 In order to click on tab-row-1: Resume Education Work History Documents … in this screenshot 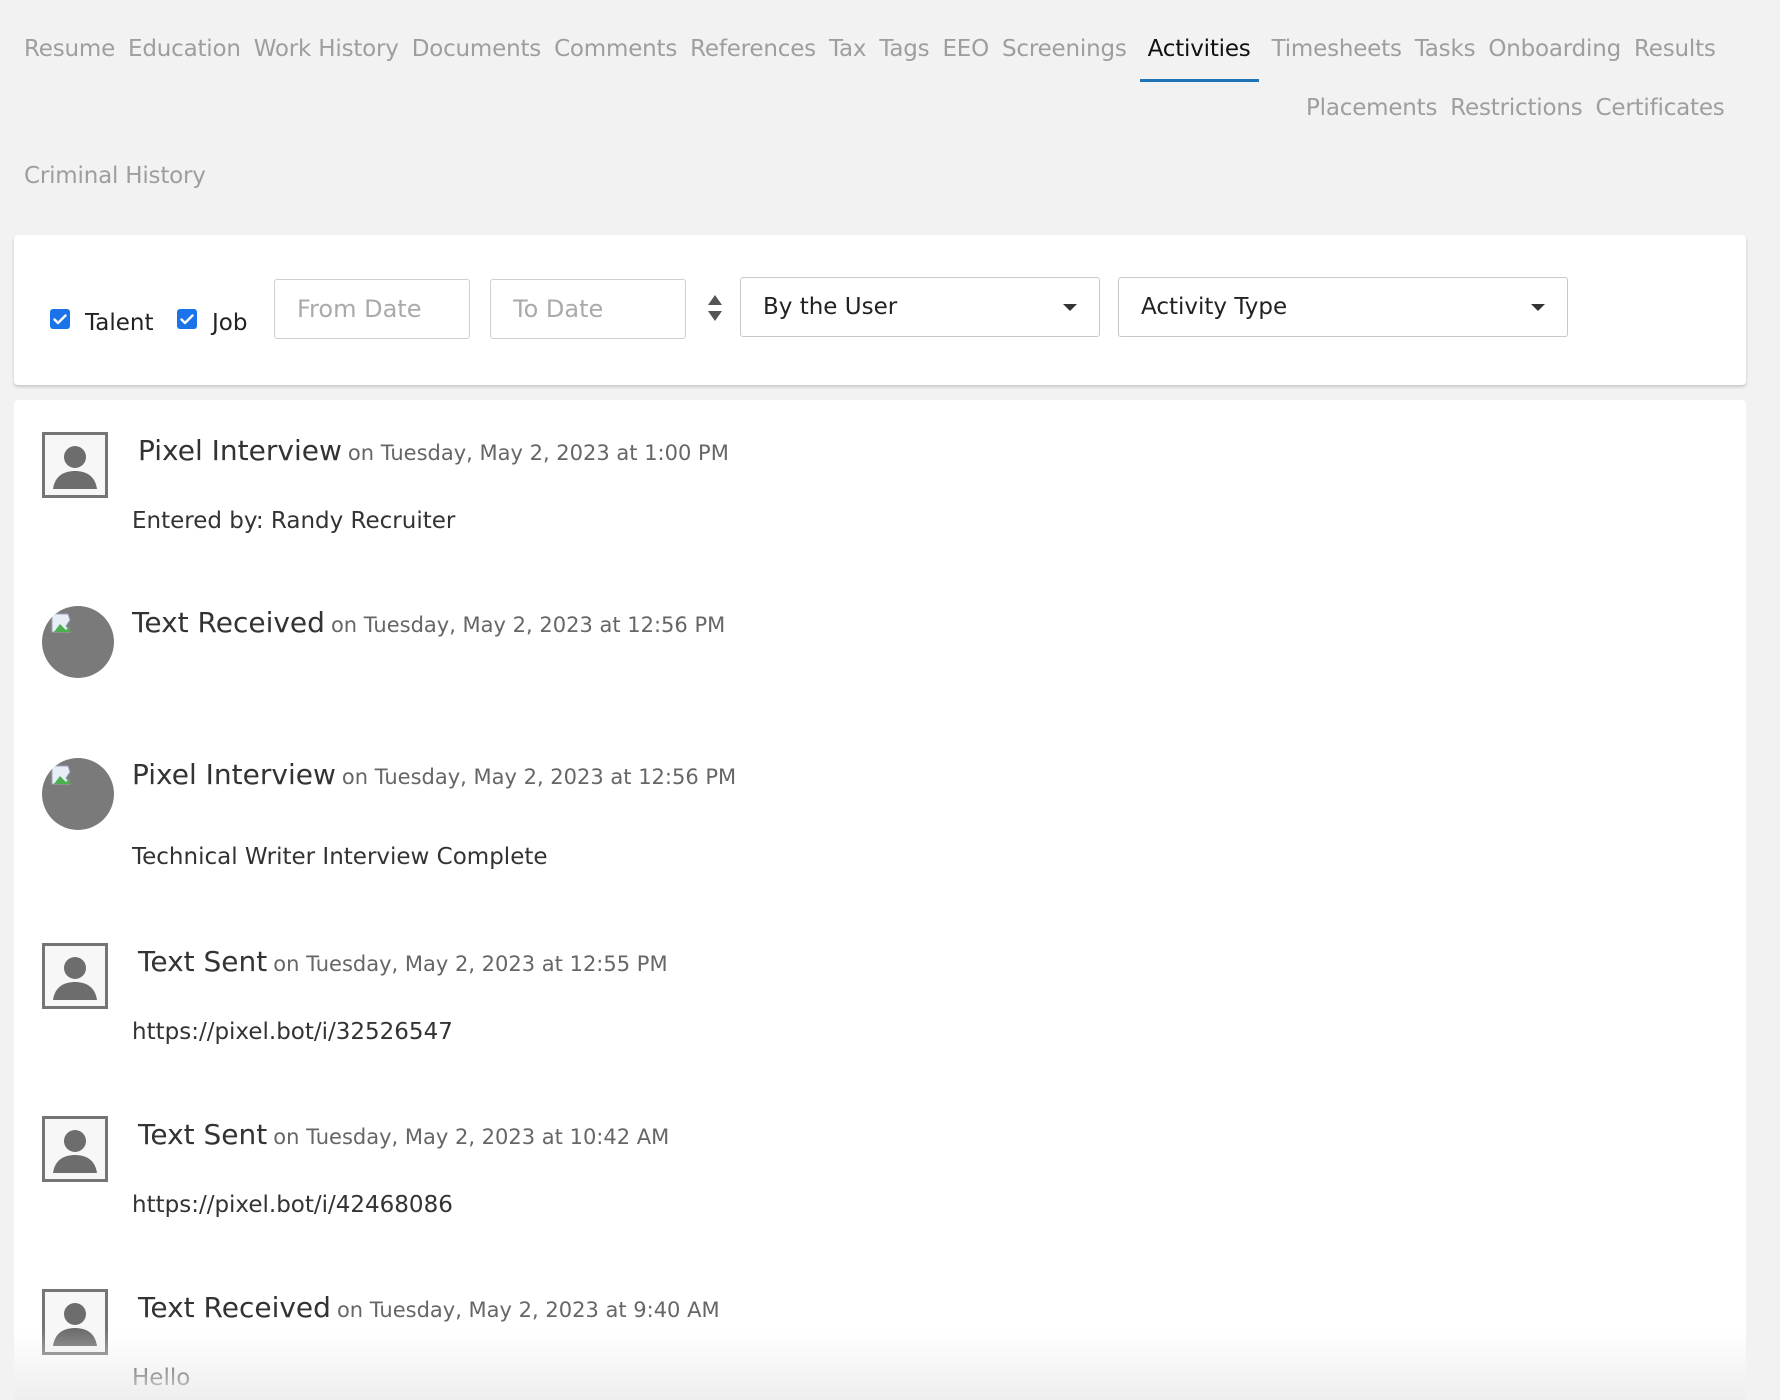, I will do `click(876, 49)`.